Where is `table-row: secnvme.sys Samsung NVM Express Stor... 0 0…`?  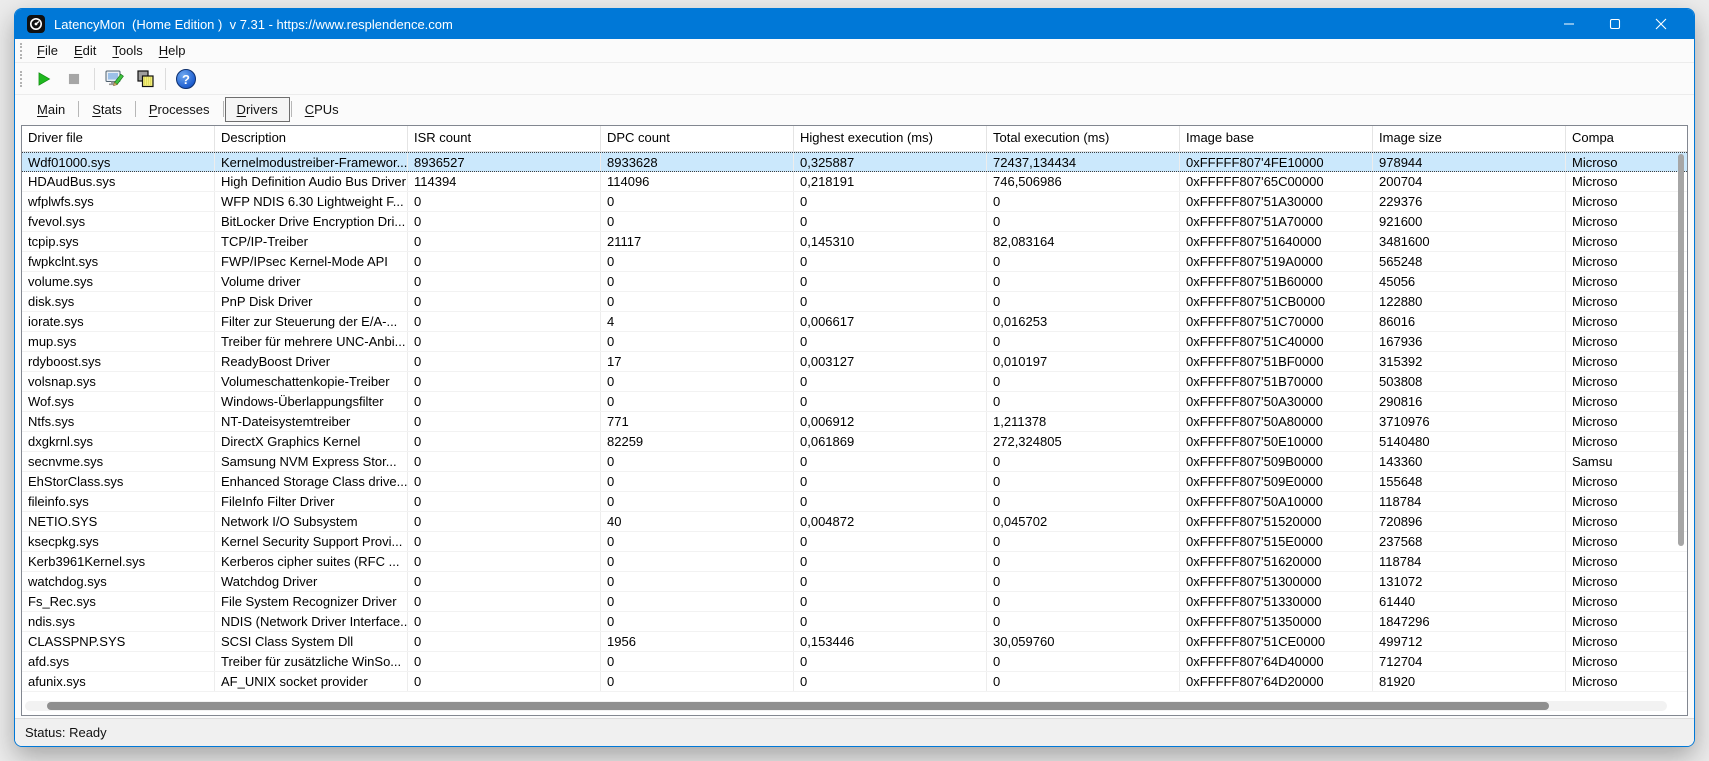 table-row: secnvme.sys Samsung NVM Express Stor... 0 0… is located at coordinates (854, 462).